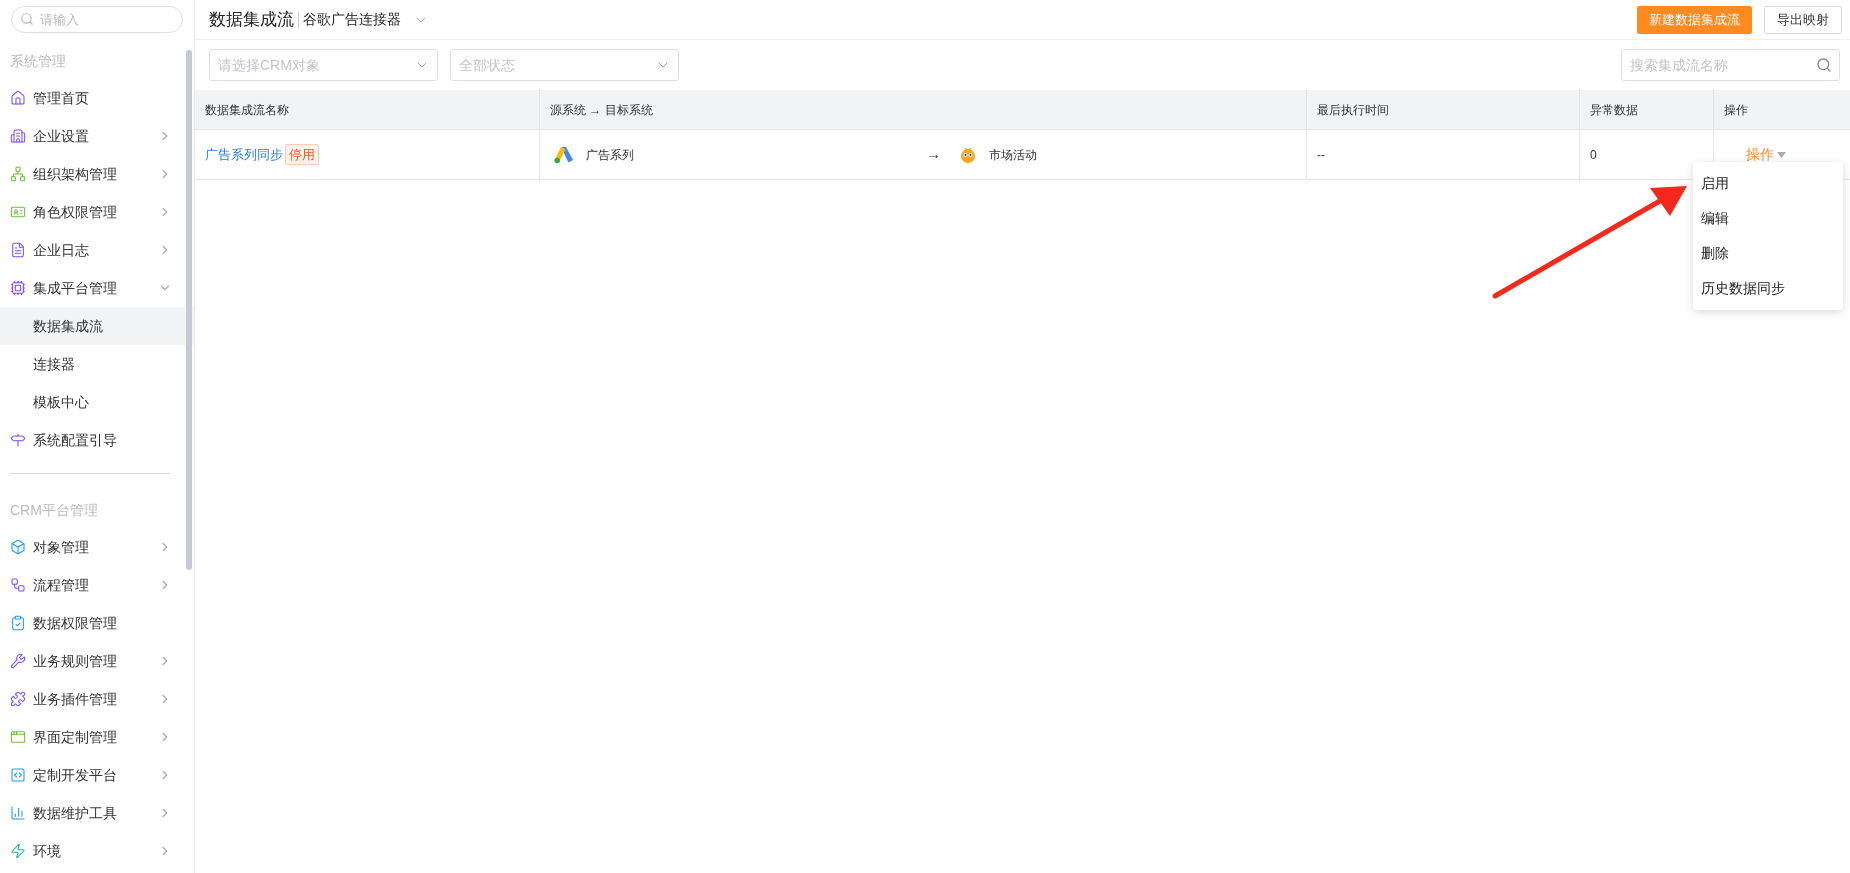 This screenshot has height=873, width=1850. I want to click on wrench-icon, so click(18, 661).